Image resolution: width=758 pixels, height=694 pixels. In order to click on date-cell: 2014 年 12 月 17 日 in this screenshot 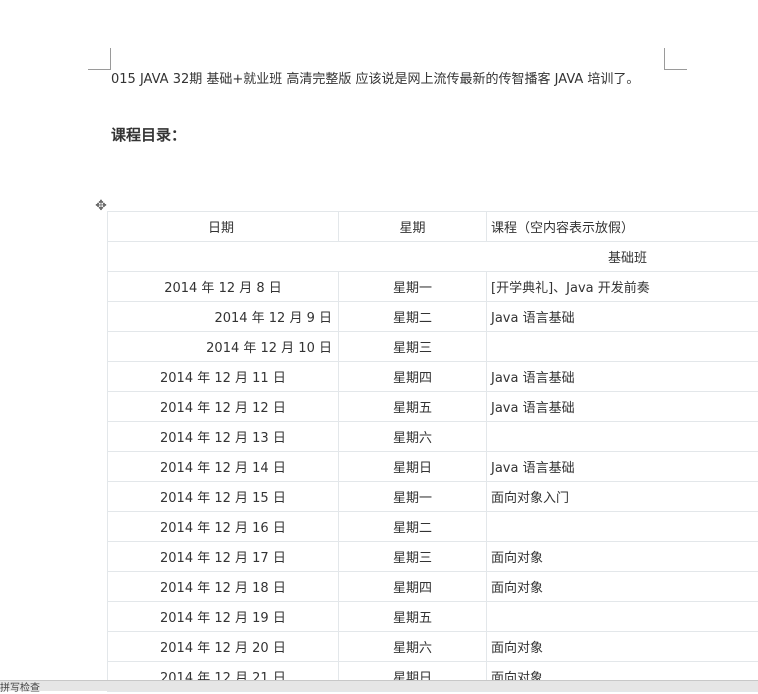, I will do `click(223, 557)`.